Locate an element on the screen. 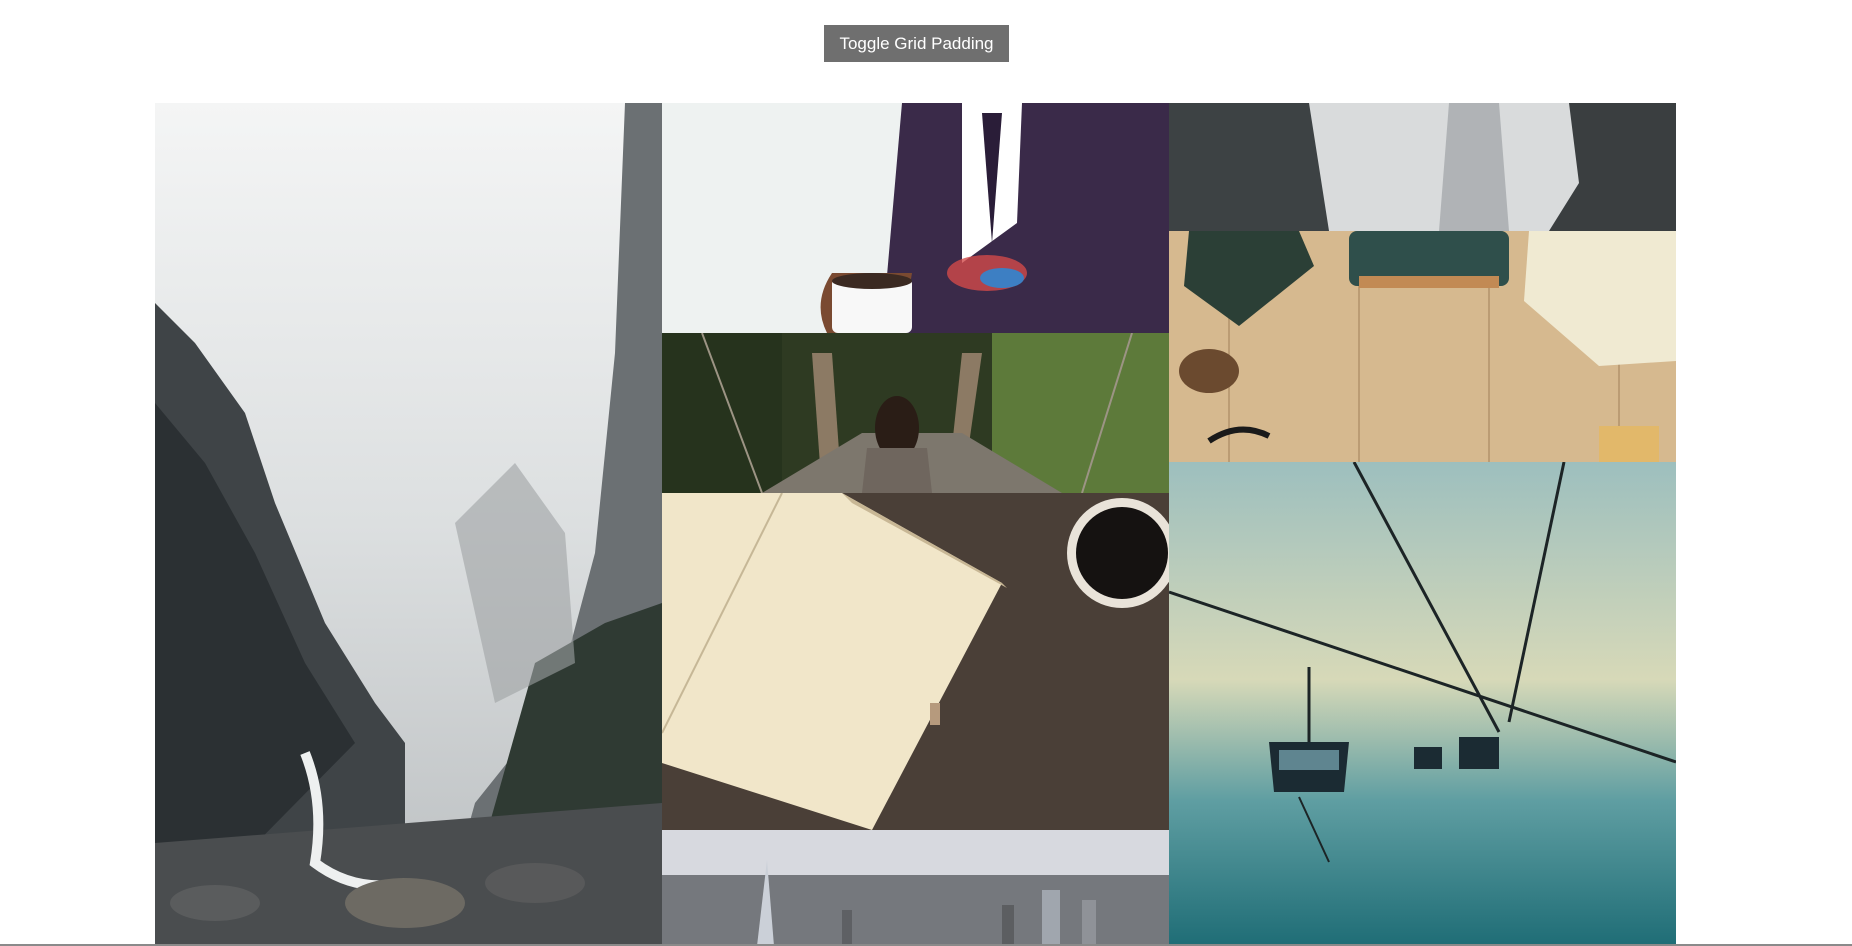 This screenshot has width=1852, height=946. bridge-image is located at coordinates (915, 413).